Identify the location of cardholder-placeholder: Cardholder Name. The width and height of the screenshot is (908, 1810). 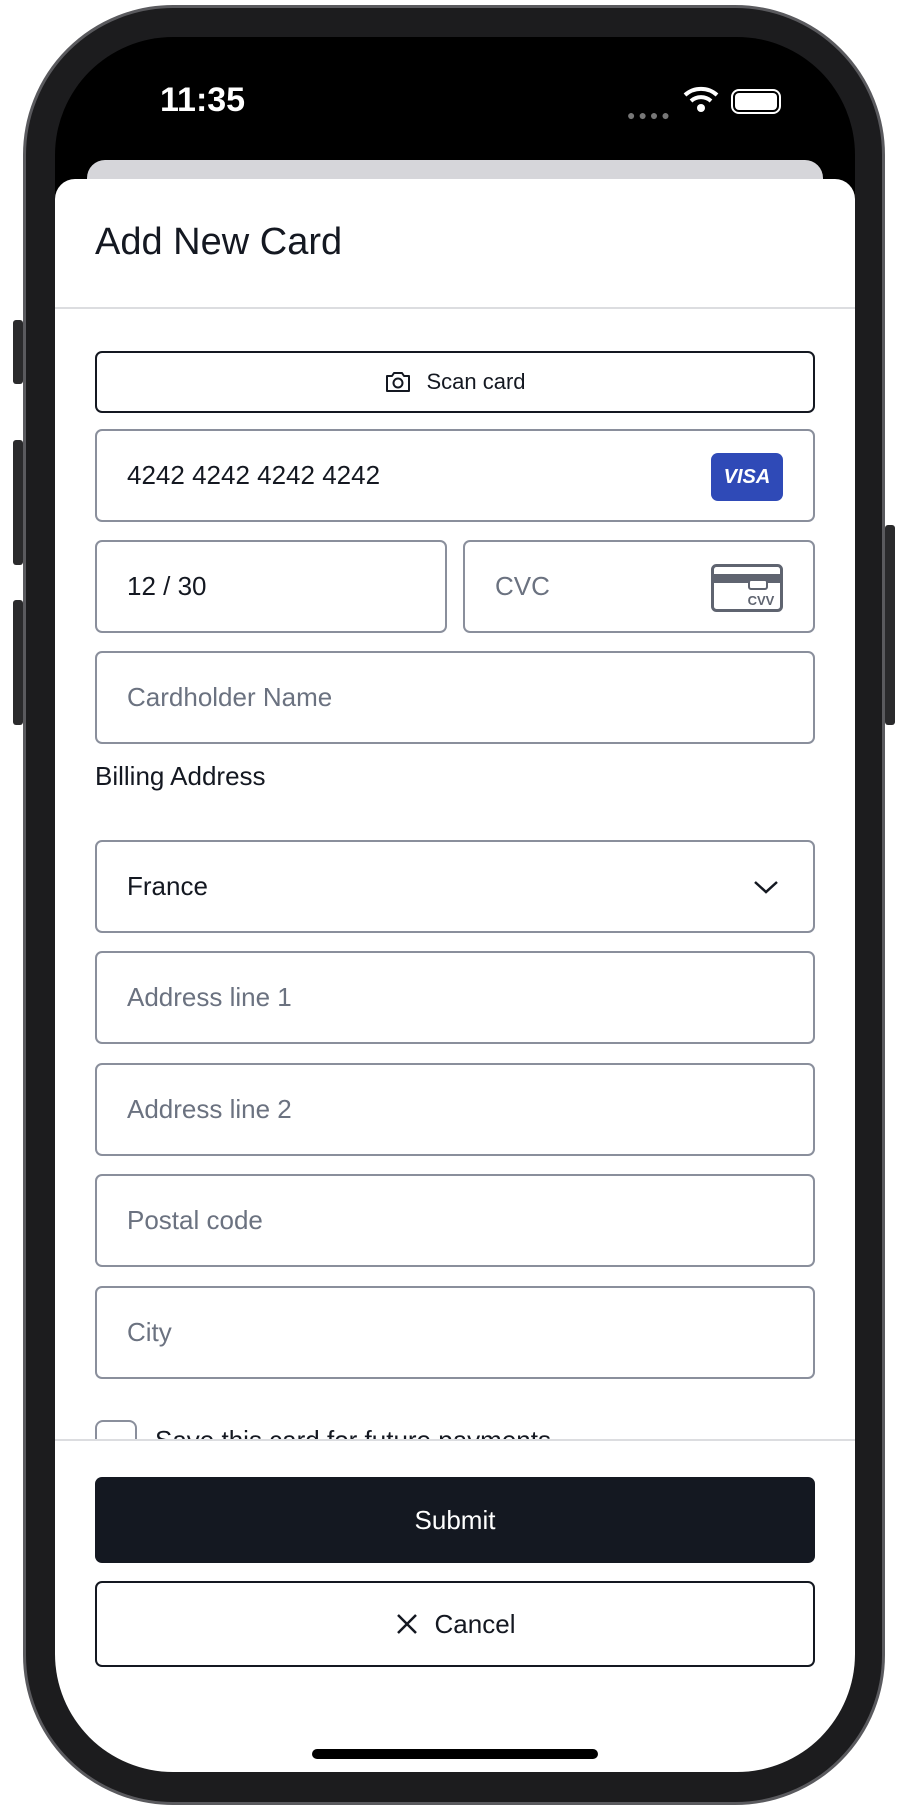
(230, 697).